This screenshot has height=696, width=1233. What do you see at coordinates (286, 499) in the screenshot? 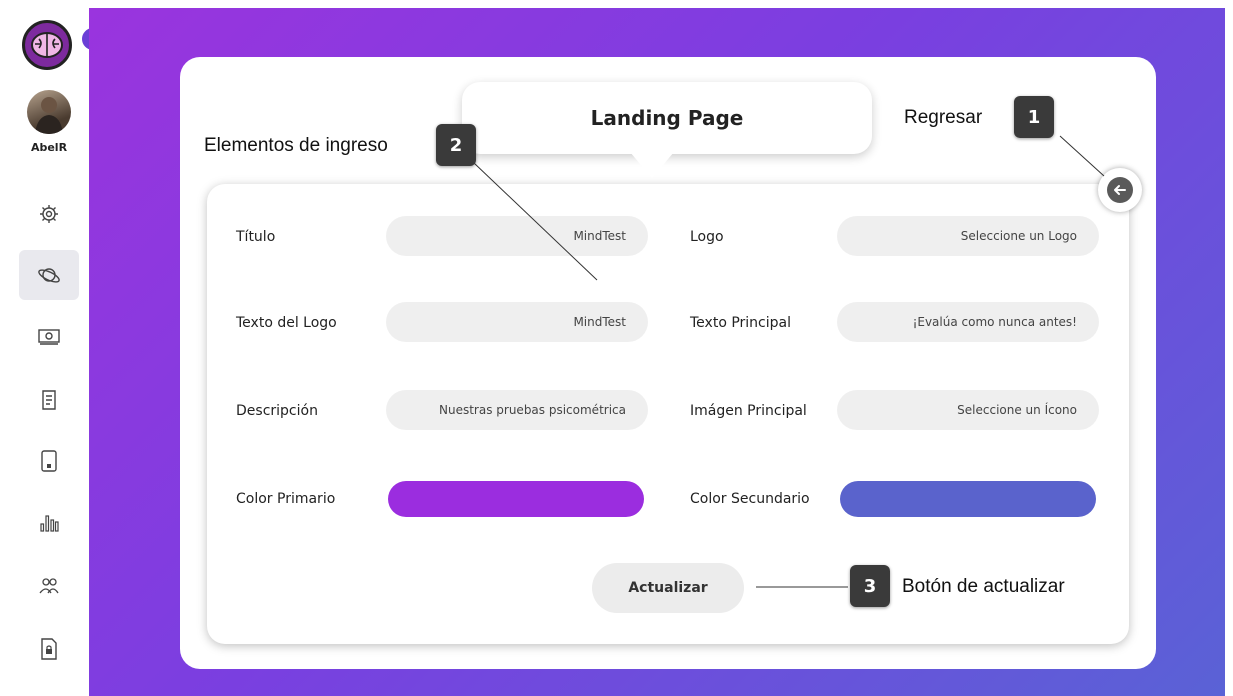
I see `color-primario-label: Color Primario` at bounding box center [286, 499].